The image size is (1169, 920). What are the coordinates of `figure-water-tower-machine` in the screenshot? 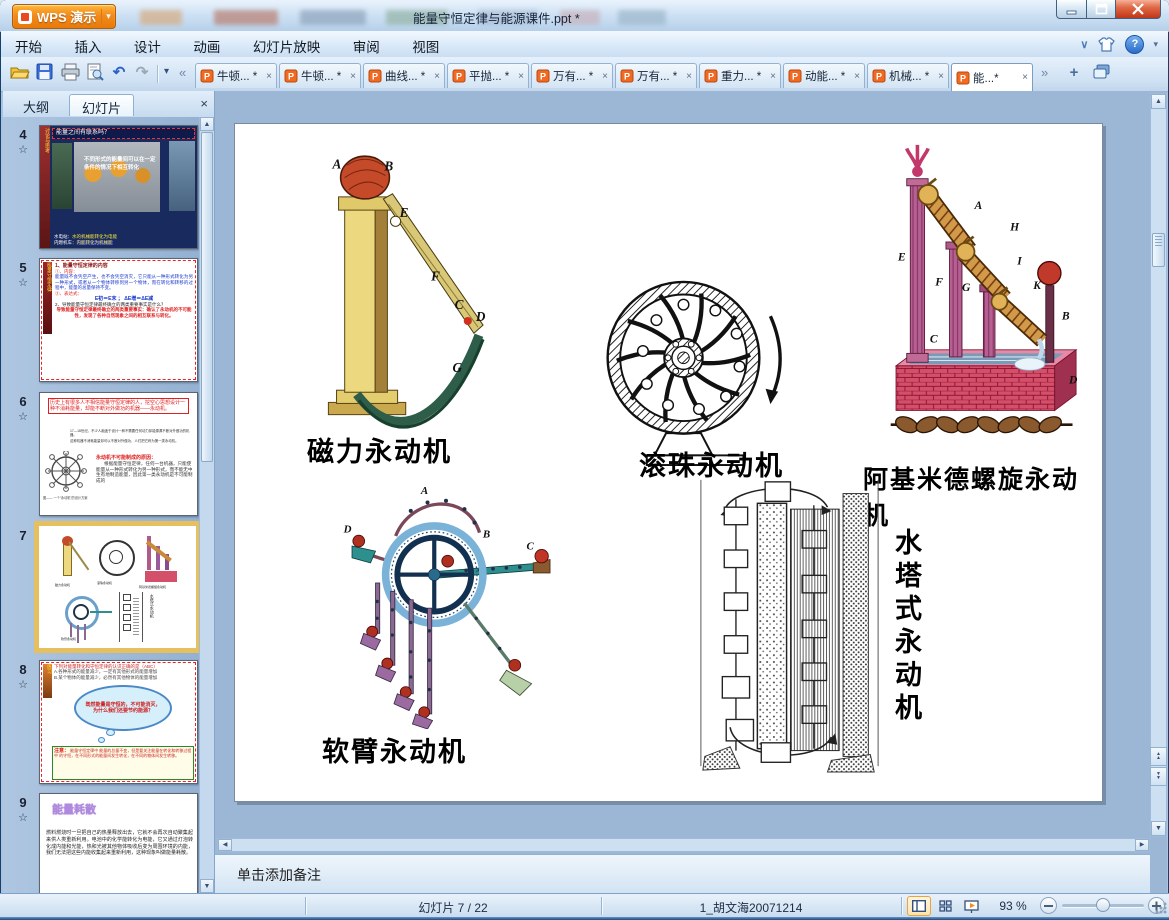 It's located at (789, 625).